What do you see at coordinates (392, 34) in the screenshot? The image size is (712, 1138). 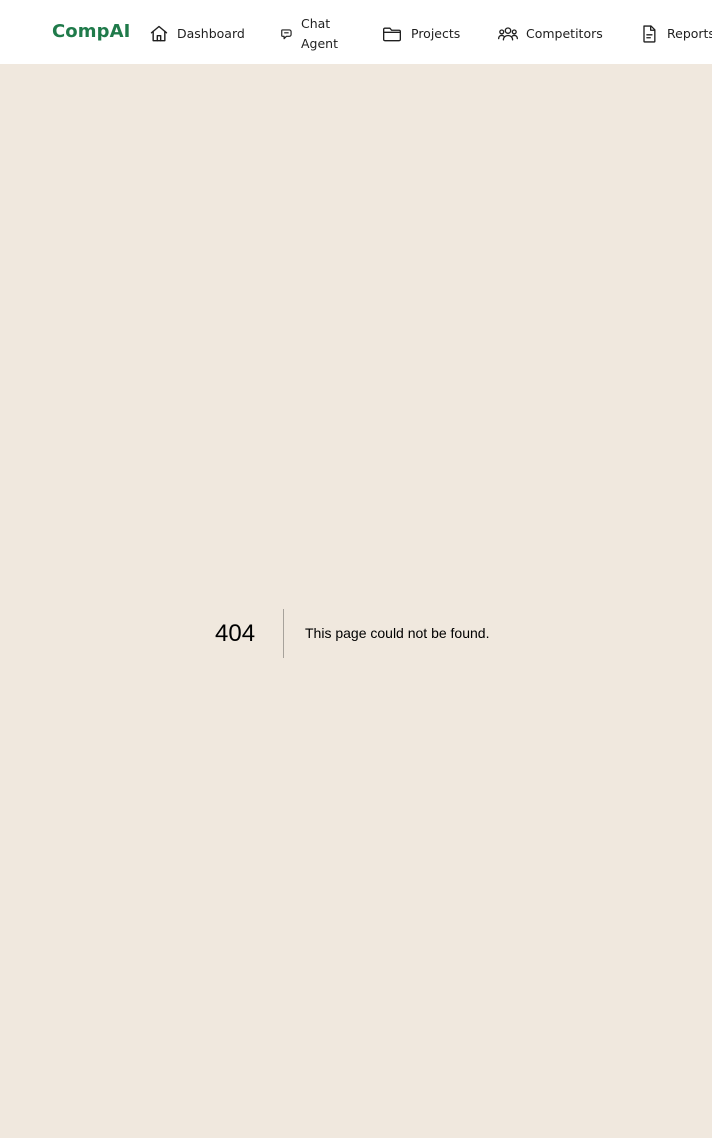 I see `folder-icon` at bounding box center [392, 34].